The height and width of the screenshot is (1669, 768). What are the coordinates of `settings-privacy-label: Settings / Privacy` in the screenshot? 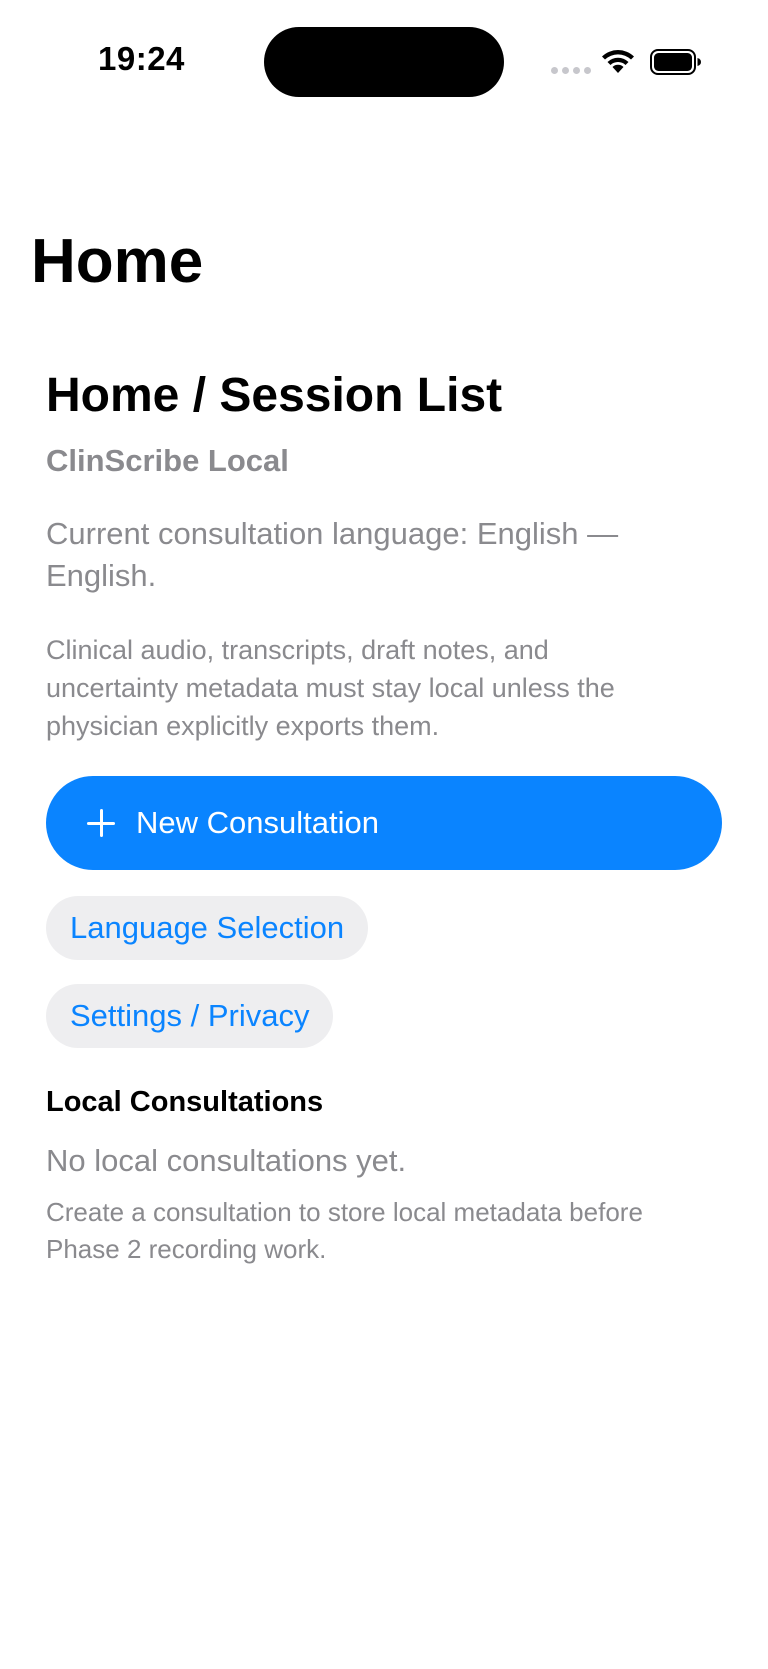 It's located at (190, 1015).